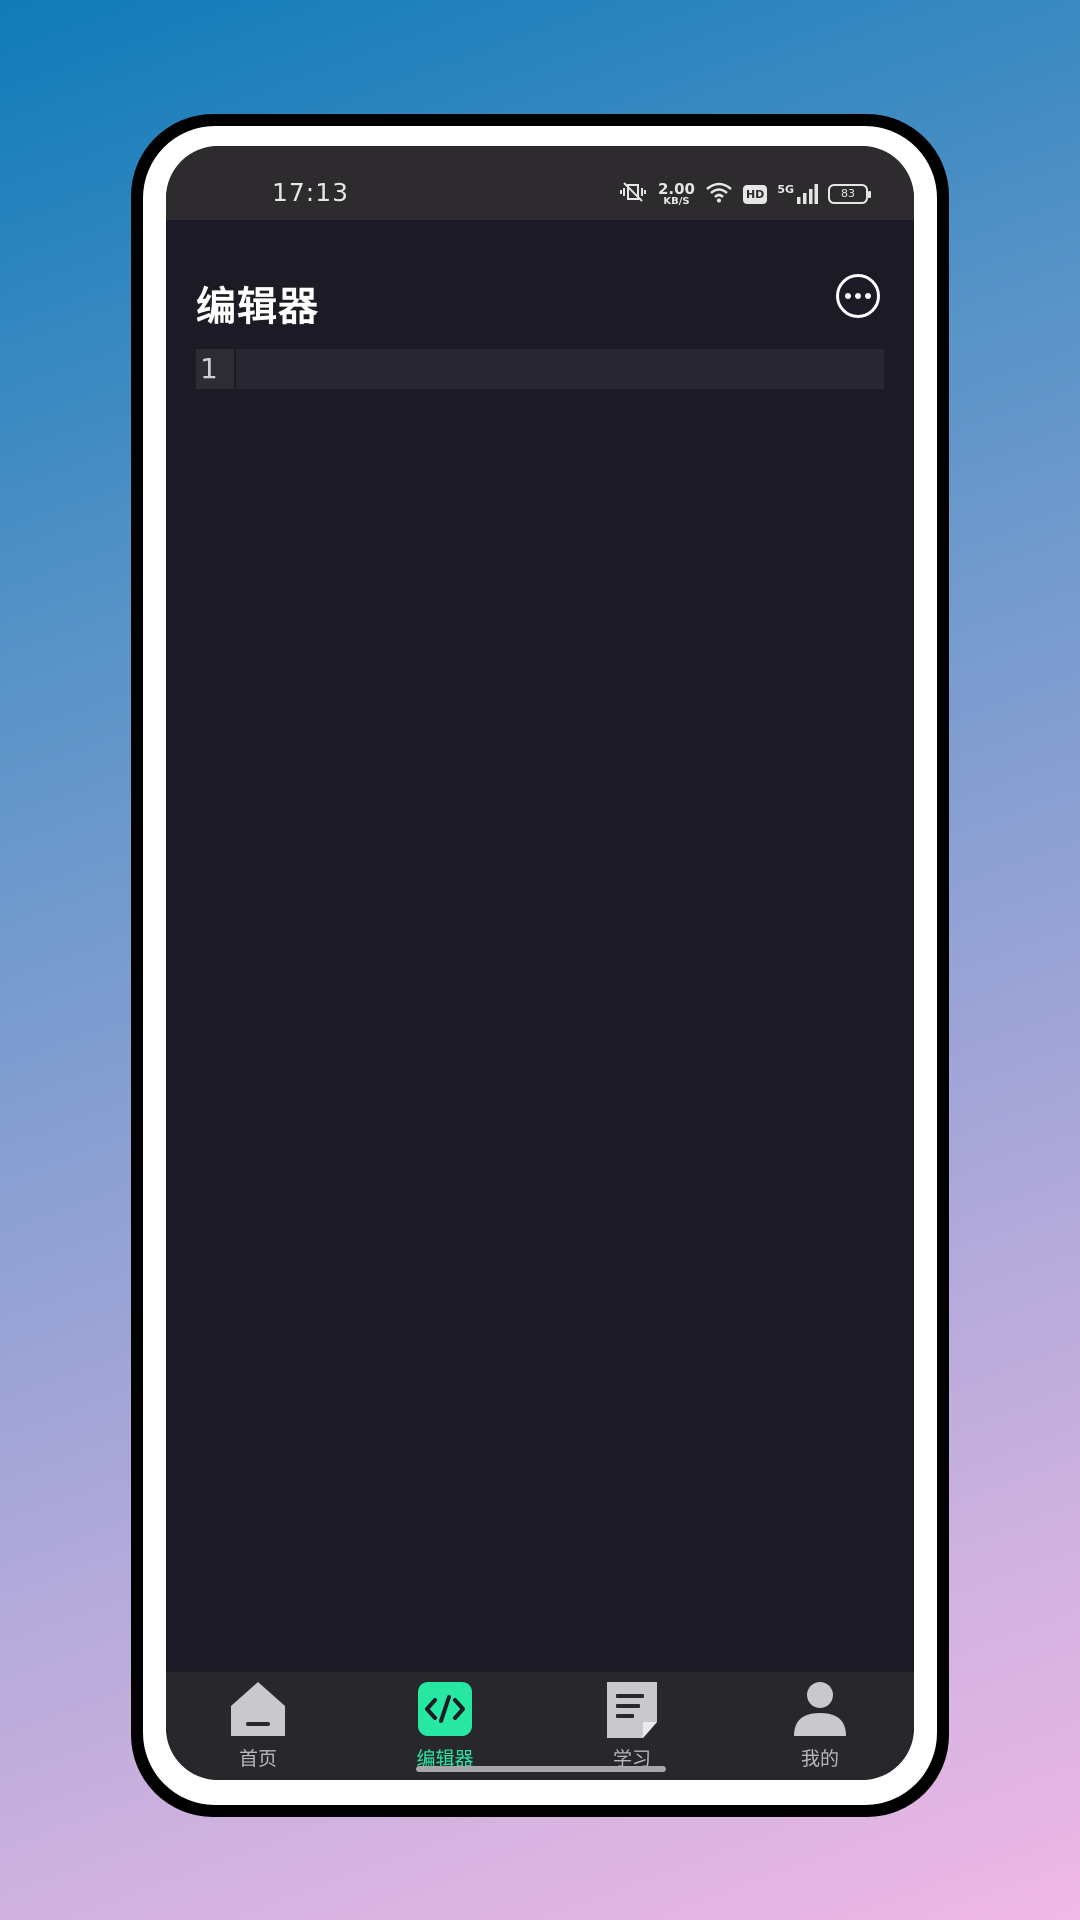 This screenshot has height=1920, width=1080. Describe the element at coordinates (676, 201) in the screenshot. I see `speed-unit: KB/S` at that location.